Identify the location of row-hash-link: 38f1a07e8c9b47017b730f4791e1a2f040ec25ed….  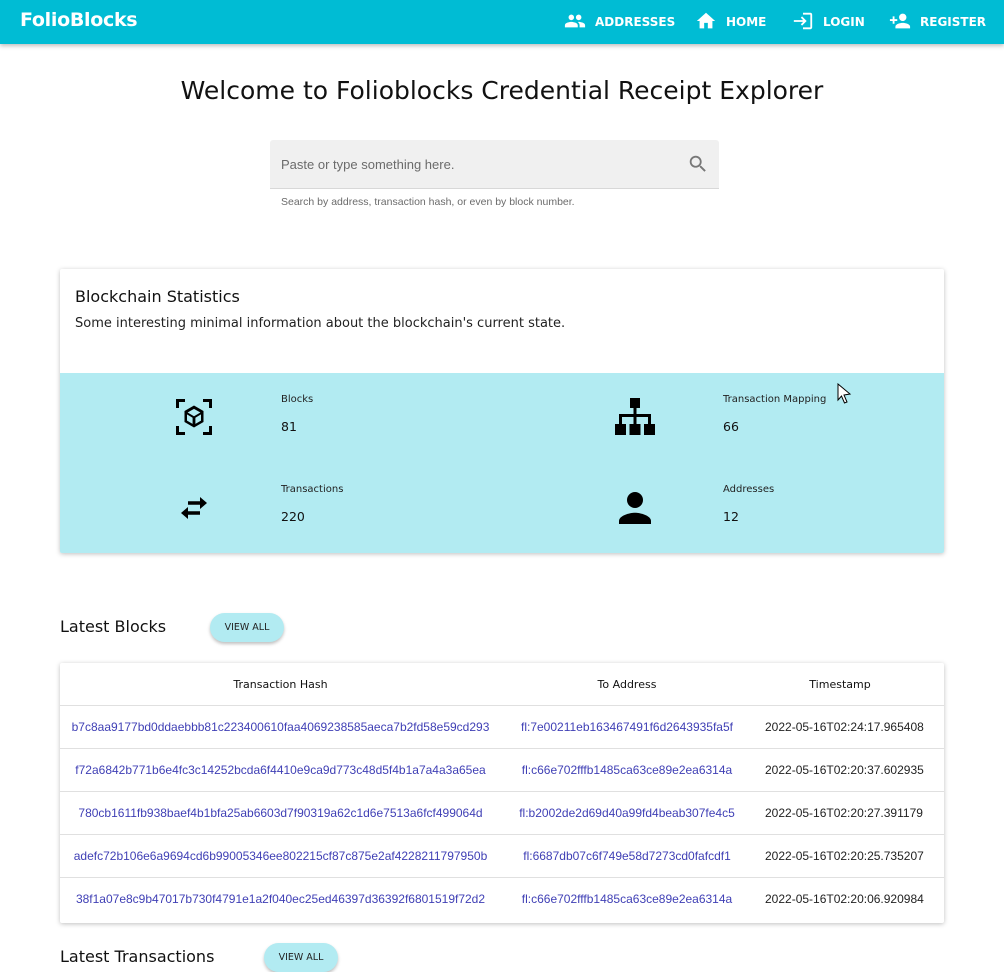
(280, 899).